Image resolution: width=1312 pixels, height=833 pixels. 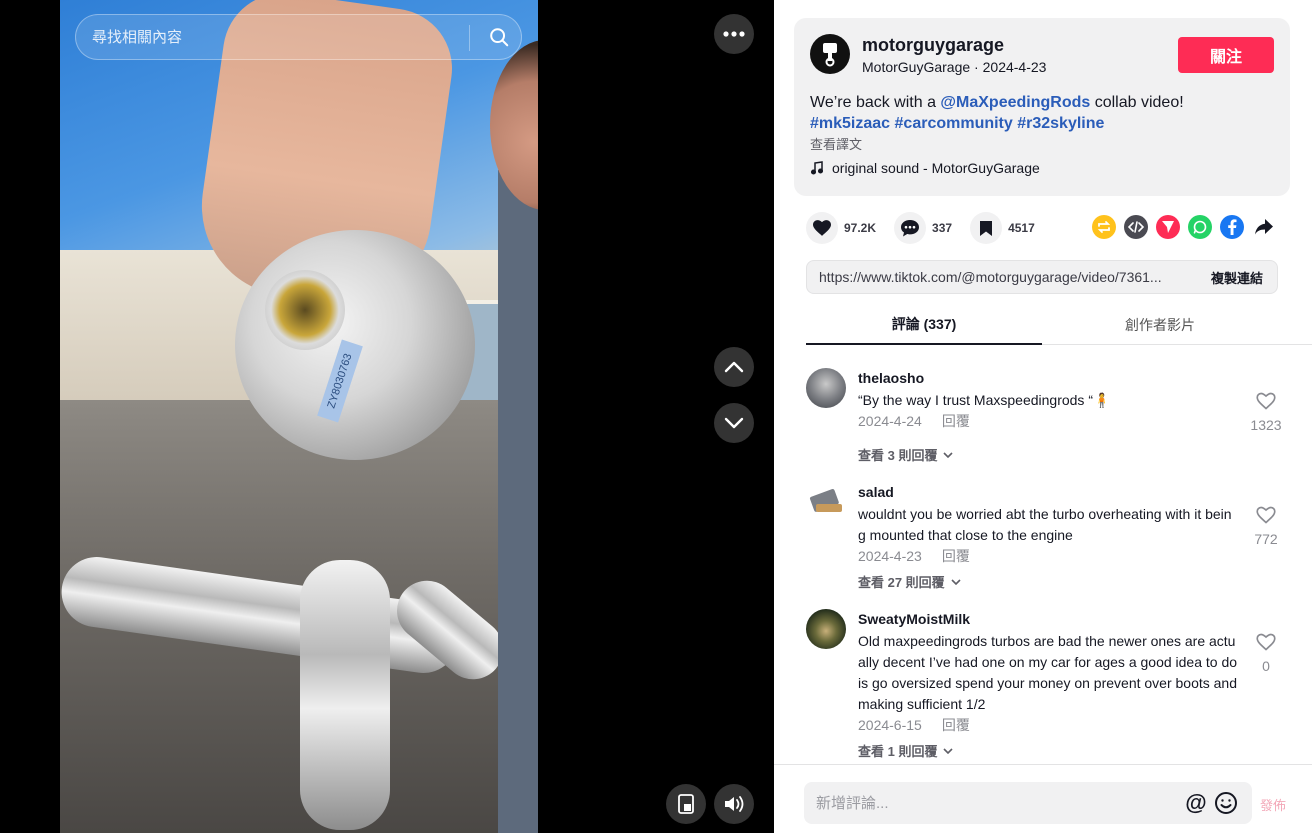 I want to click on view-replies-button: 查看 1 則回覆, so click(x=906, y=750).